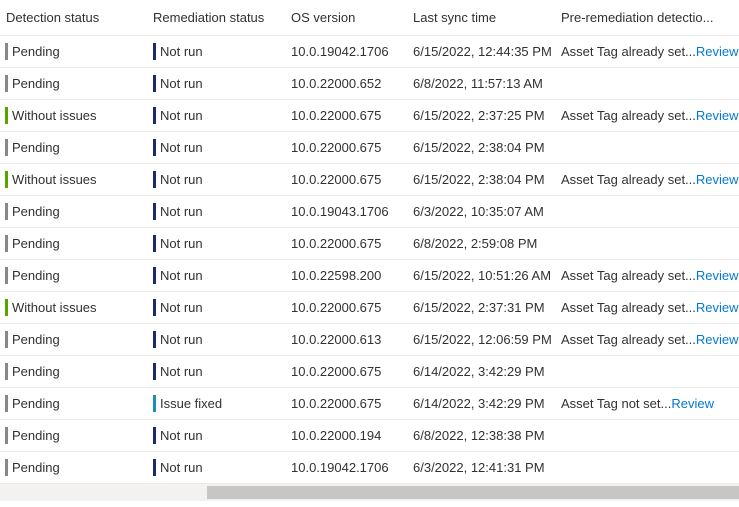 This screenshot has width=739, height=507. I want to click on os-version-cell: 10.0.19043.1706, so click(340, 211).